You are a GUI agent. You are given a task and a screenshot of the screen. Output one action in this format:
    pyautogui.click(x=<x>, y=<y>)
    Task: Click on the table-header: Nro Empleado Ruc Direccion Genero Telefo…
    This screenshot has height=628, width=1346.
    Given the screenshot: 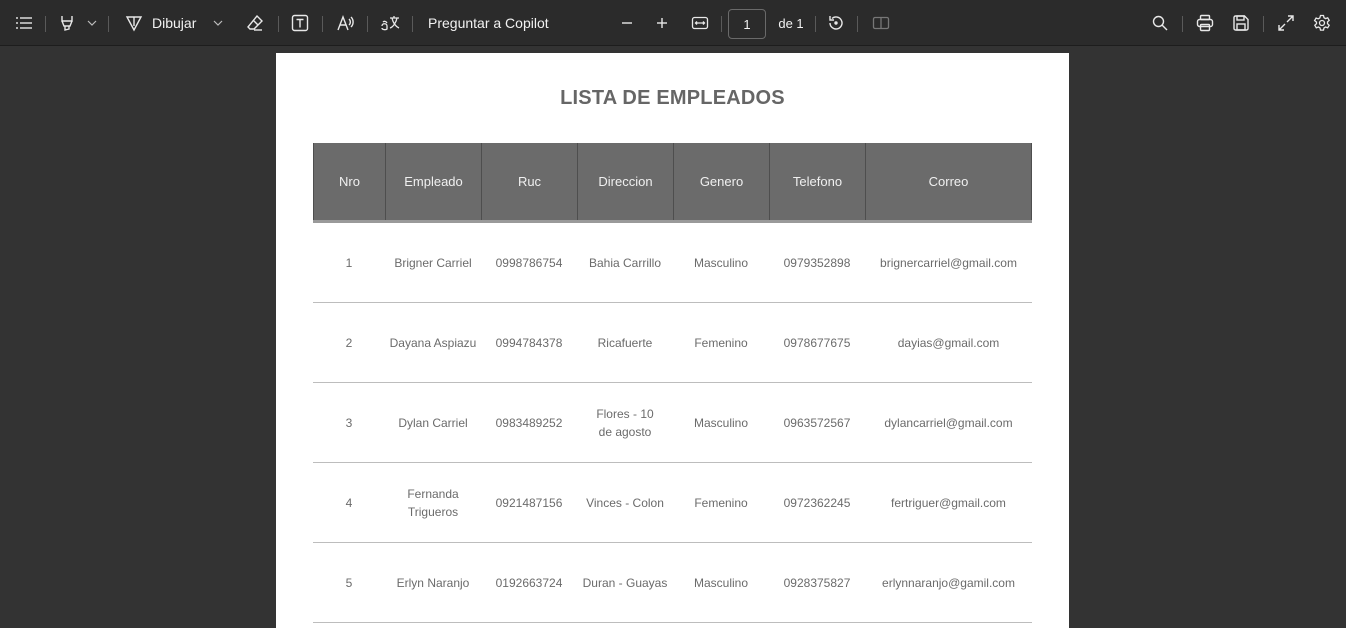 What is the action you would take?
    pyautogui.click(x=672, y=183)
    